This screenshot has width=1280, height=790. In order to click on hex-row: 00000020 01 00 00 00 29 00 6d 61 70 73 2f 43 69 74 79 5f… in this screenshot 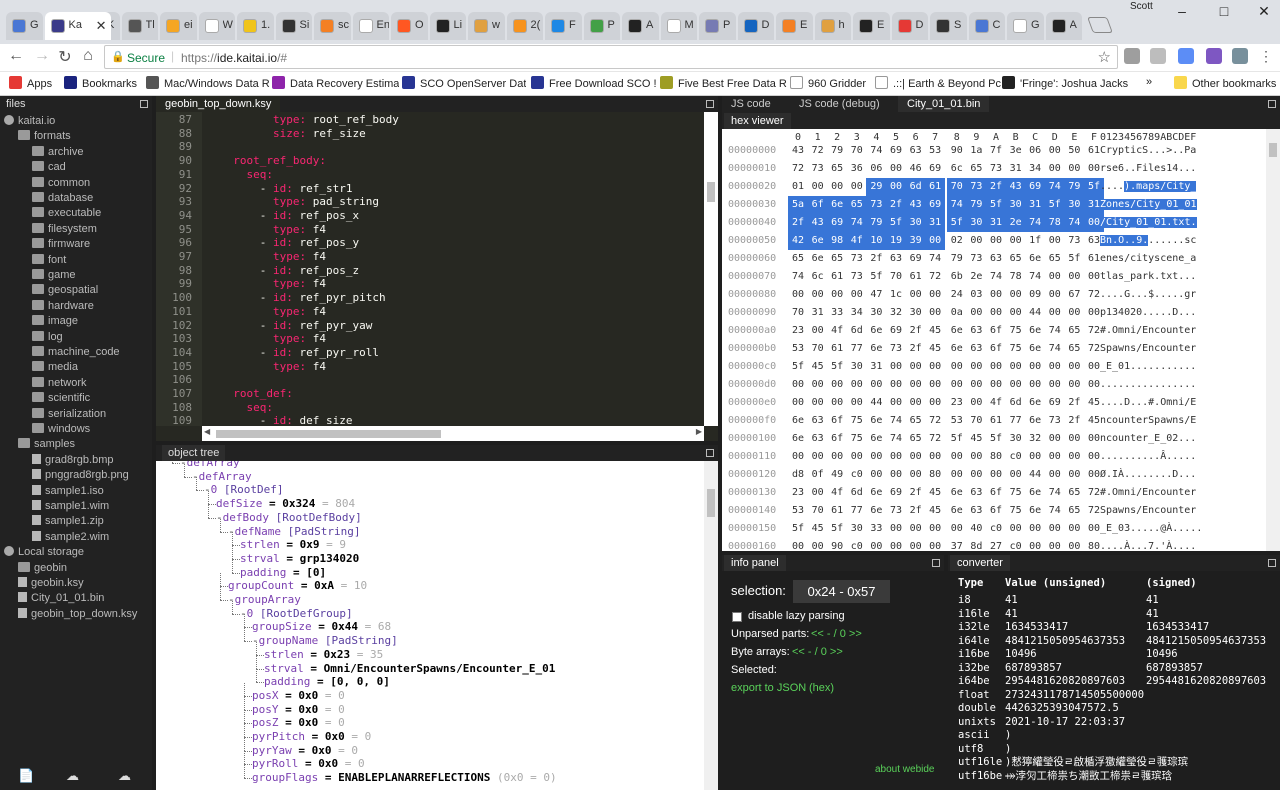, I will do `click(994, 187)`.